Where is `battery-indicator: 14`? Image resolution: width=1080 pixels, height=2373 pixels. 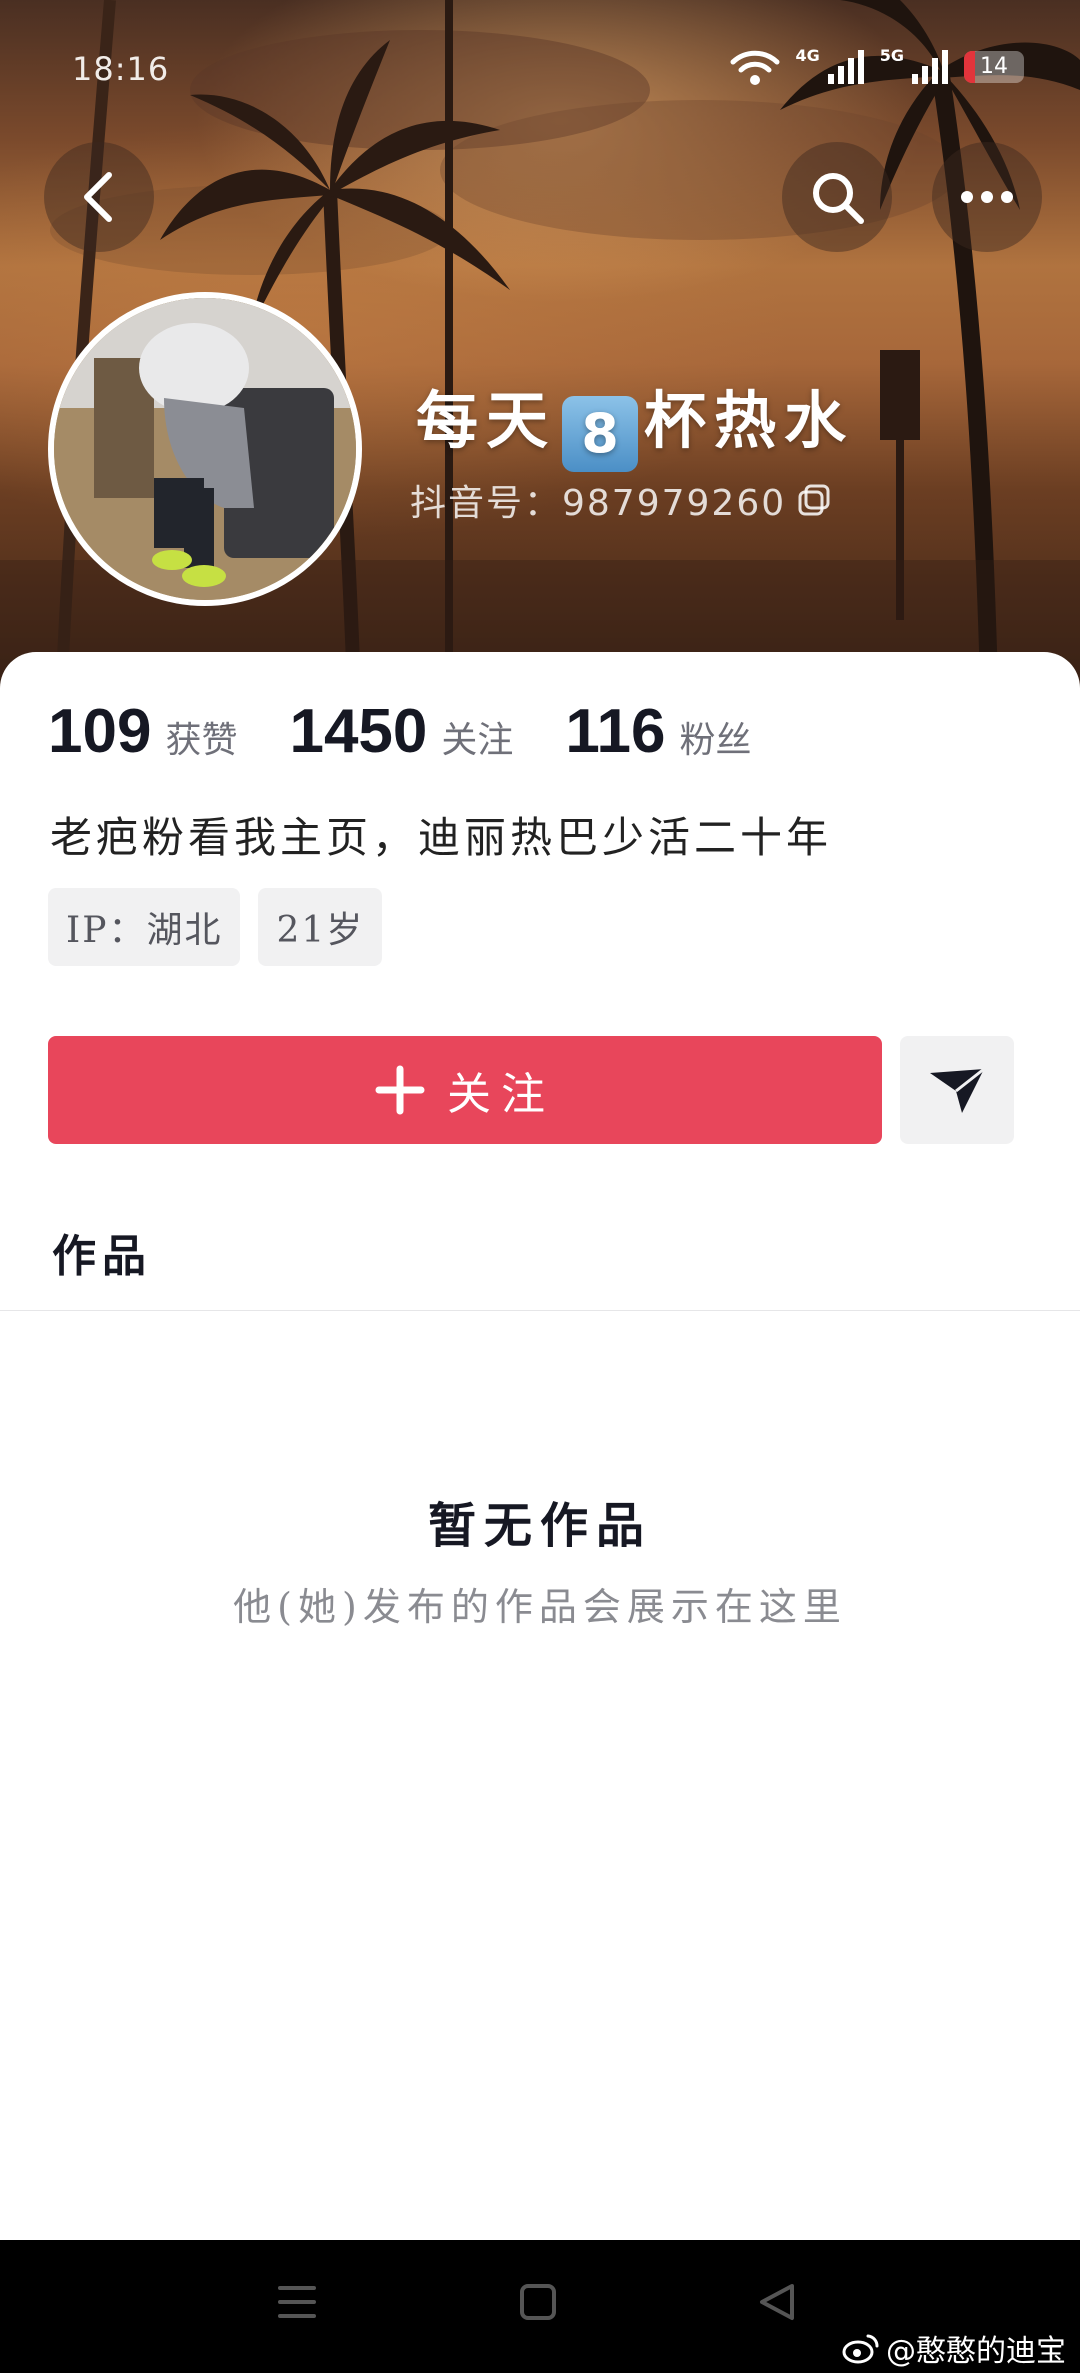
battery-indicator: 14 is located at coordinates (994, 67).